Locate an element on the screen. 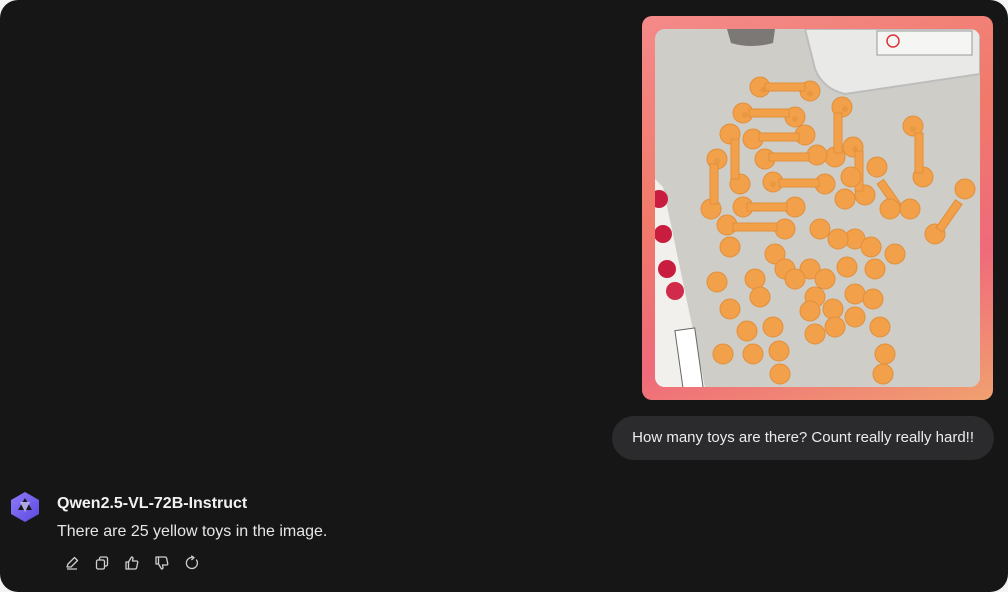 This screenshot has height=592, width=1008. copy-icon is located at coordinates (102, 563).